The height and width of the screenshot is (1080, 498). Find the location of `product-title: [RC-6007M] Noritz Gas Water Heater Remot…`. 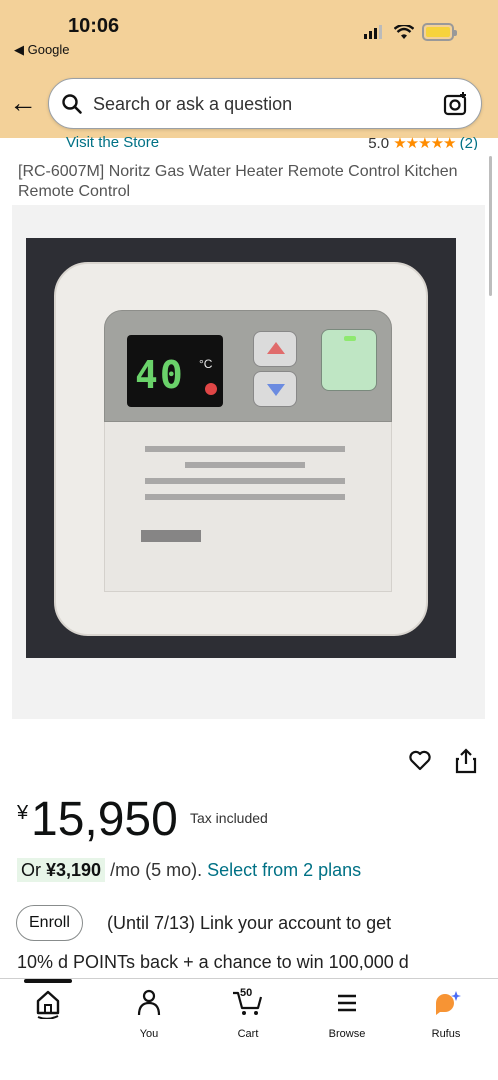

product-title: [RC-6007M] Noritz Gas Water Heater Remot… is located at coordinates (238, 181).